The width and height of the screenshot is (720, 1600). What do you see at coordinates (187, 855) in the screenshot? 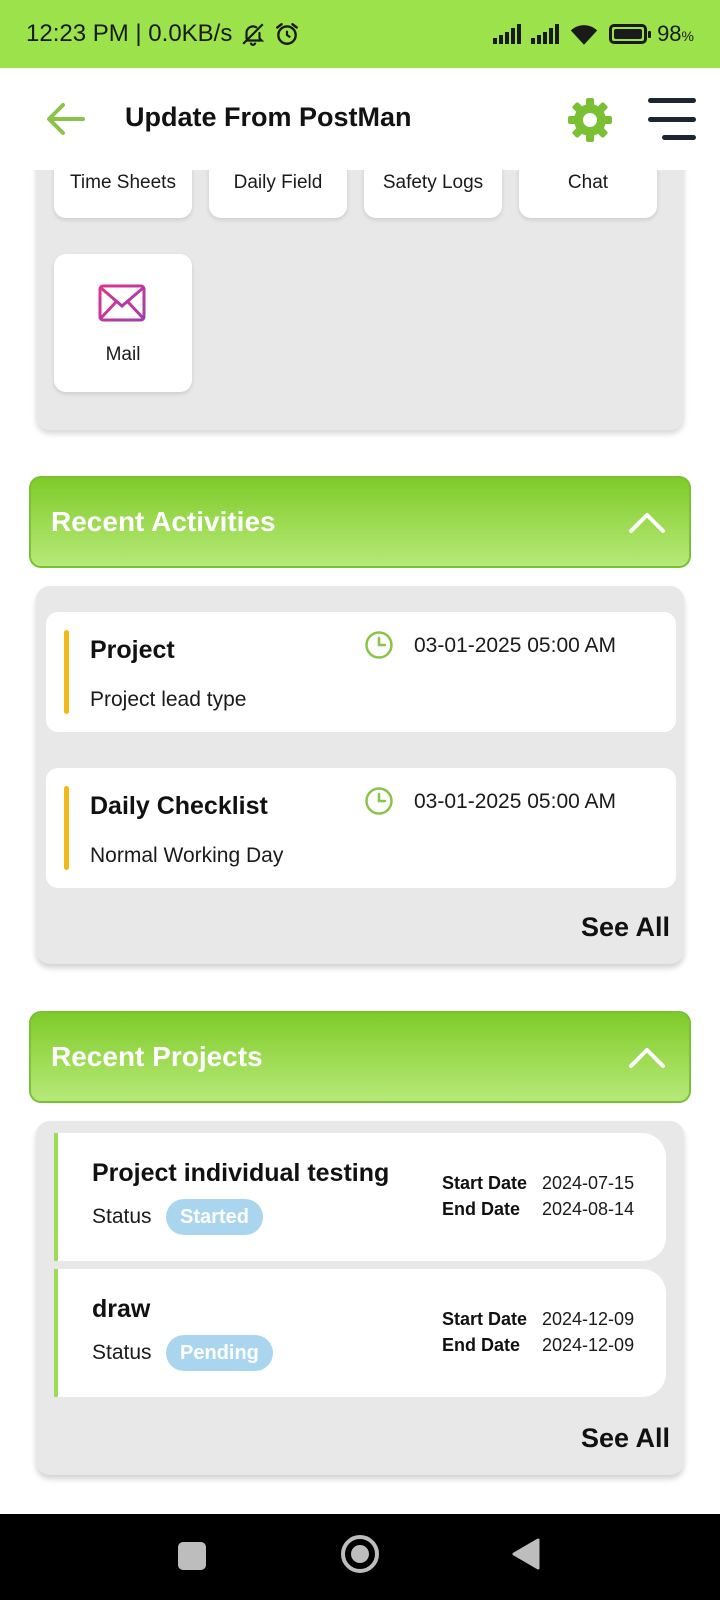
I see `activity-subtitle: Normal Working Day` at bounding box center [187, 855].